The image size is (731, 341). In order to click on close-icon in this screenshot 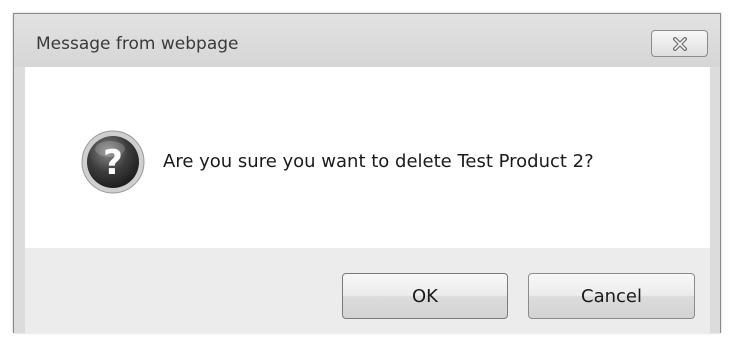, I will do `click(679, 43)`.